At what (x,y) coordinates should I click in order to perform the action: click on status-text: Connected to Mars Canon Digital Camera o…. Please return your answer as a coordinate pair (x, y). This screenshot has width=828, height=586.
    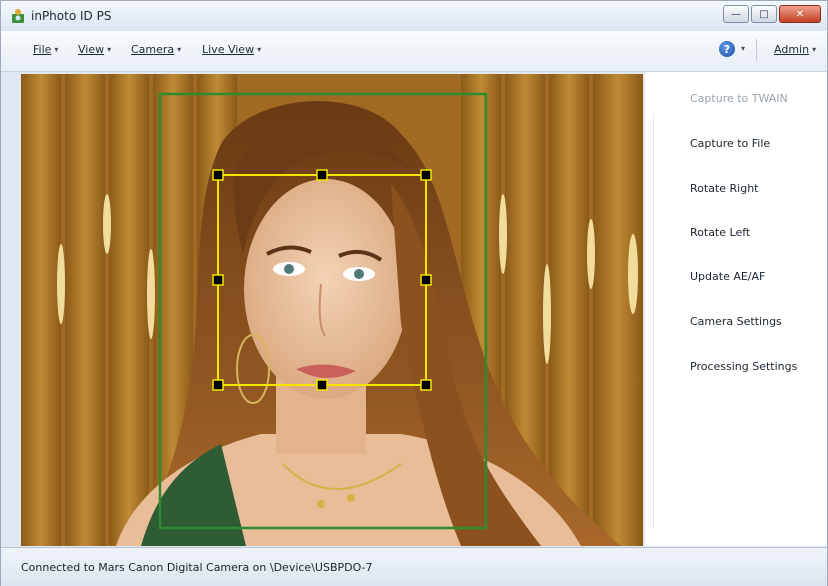
    Looking at the image, I should click on (197, 567).